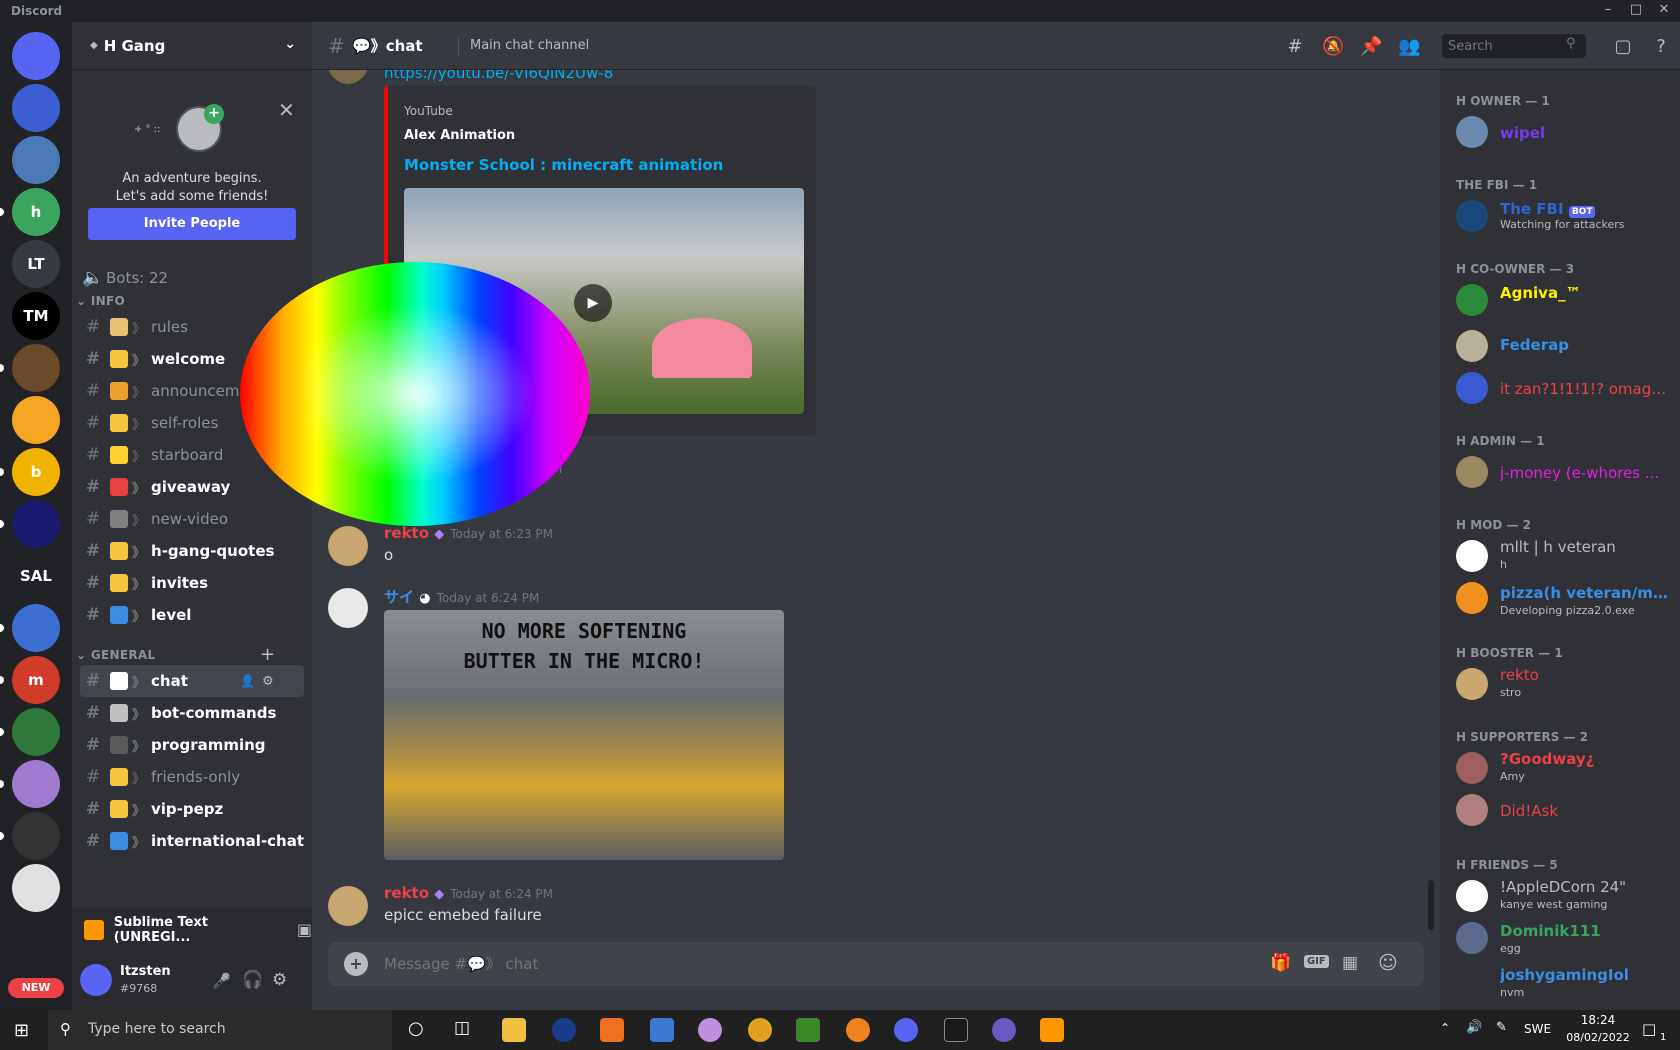  I want to click on threads-icon: #, so click(1295, 47).